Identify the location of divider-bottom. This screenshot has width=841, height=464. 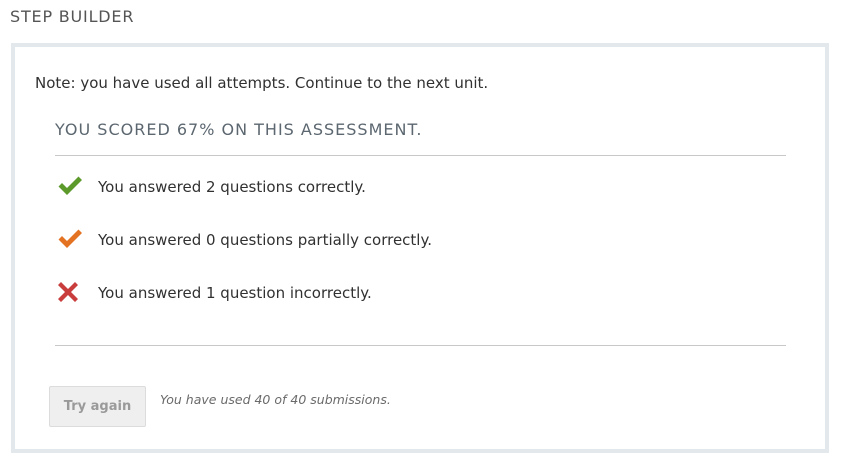
(420, 345).